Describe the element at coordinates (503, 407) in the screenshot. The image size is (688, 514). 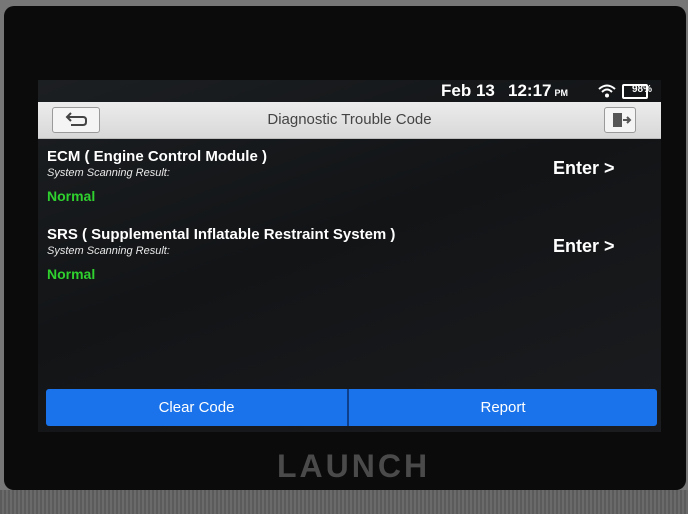
I see `report-button: Report` at that location.